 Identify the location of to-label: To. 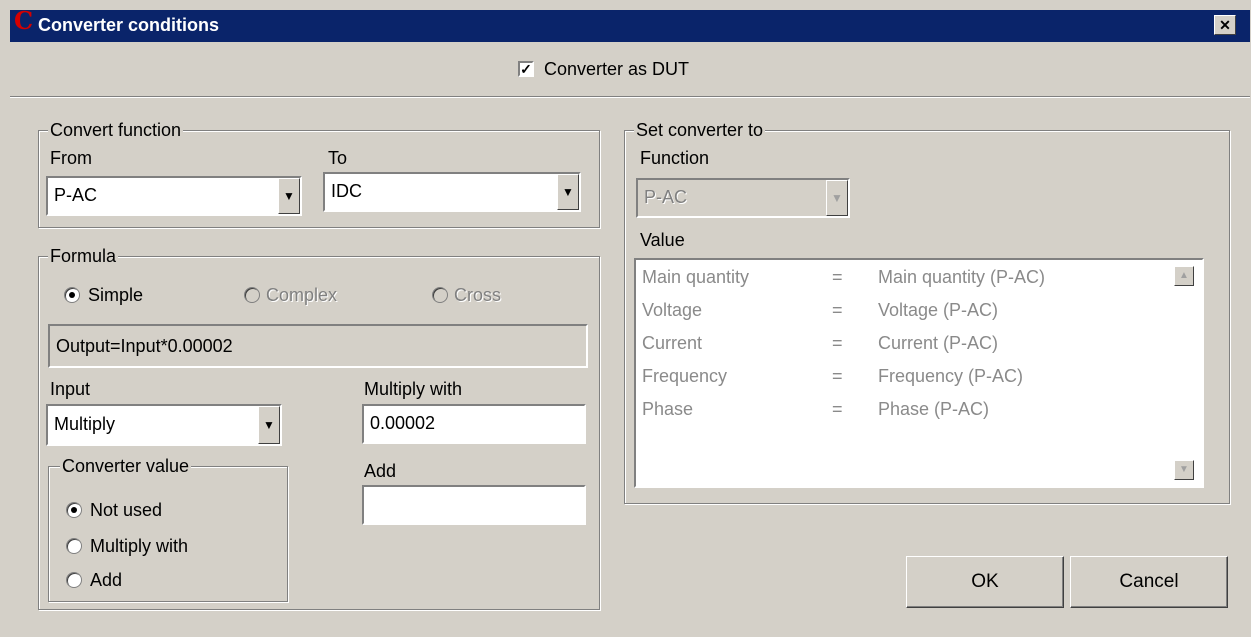
(338, 158).